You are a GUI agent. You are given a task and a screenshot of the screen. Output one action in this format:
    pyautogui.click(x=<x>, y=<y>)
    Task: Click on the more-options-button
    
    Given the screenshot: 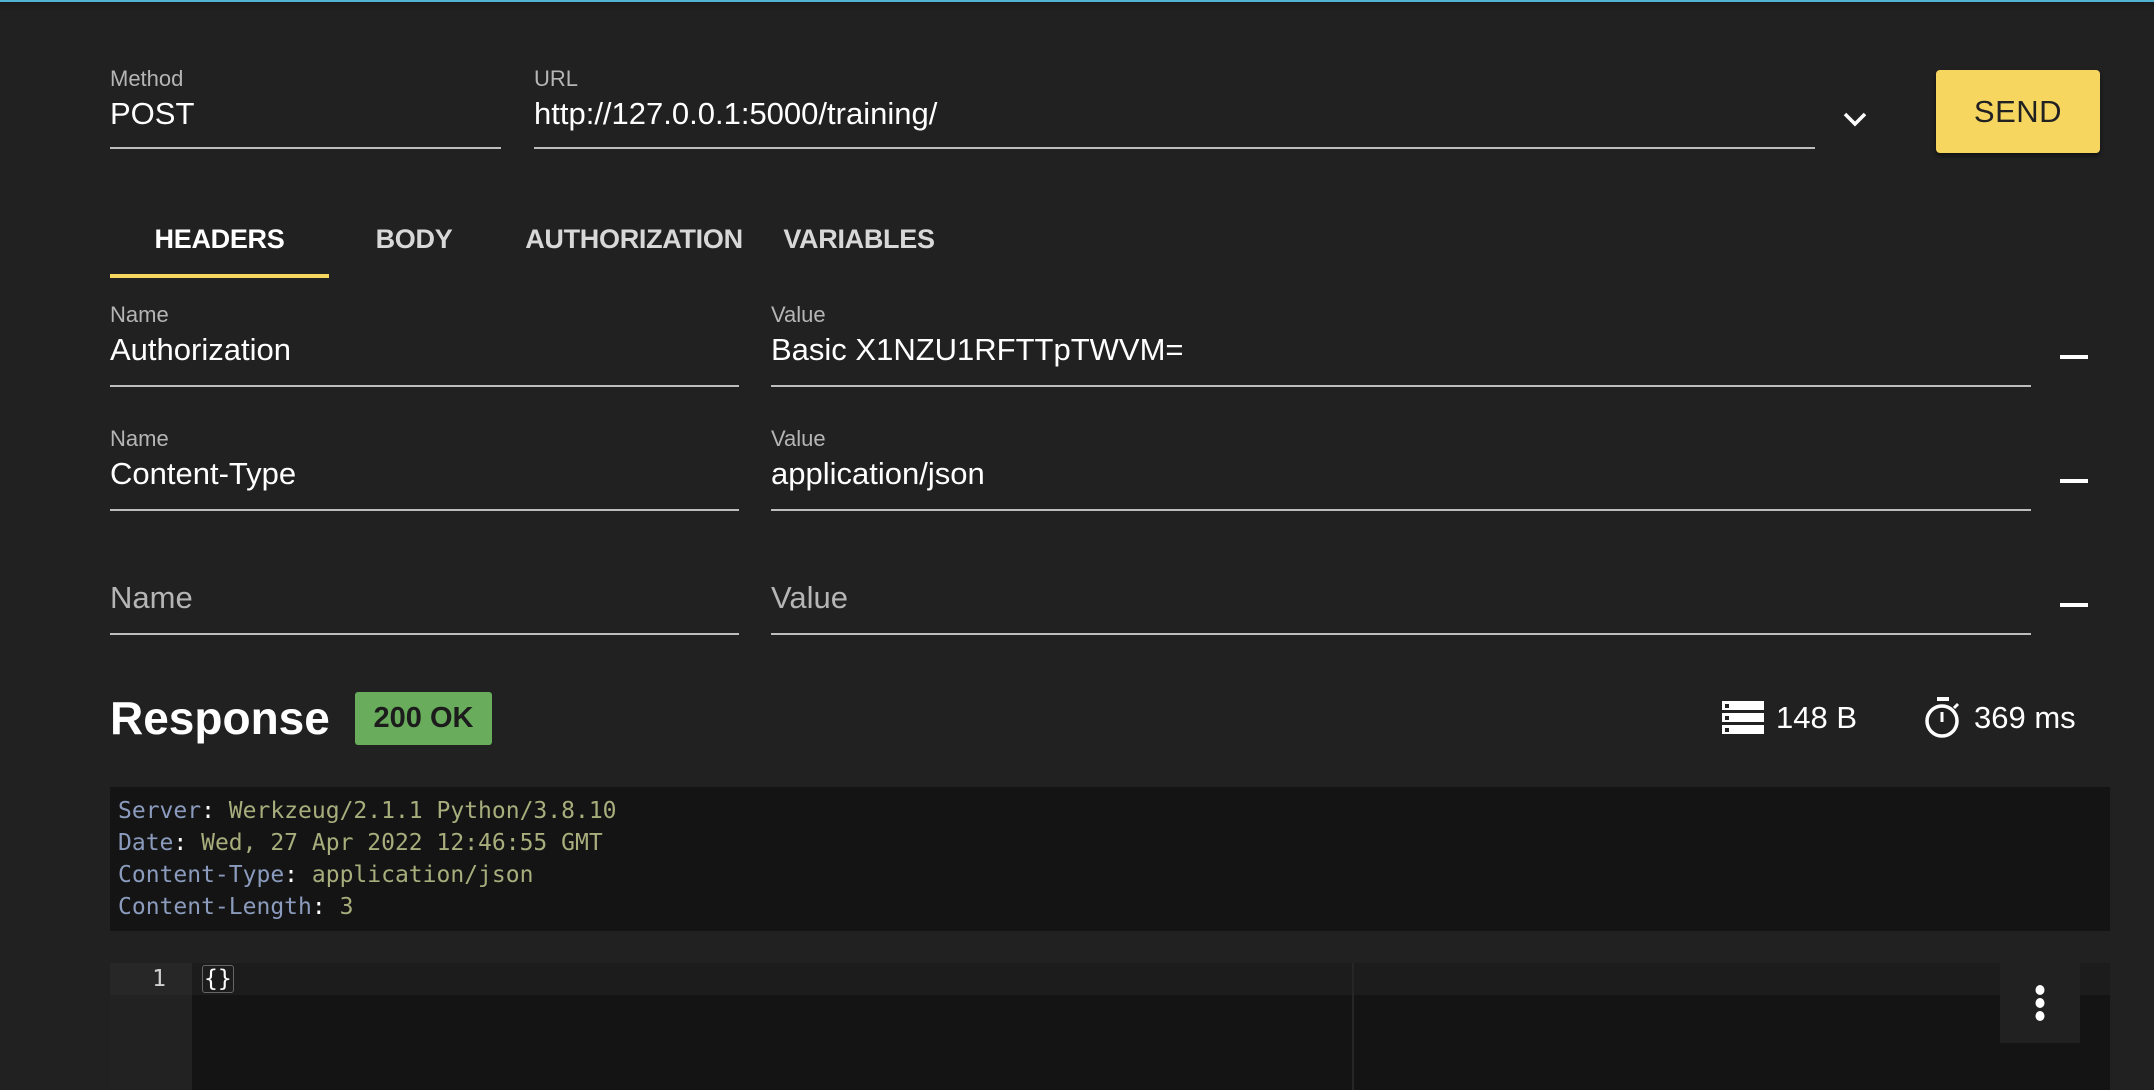 What is the action you would take?
    pyautogui.click(x=2040, y=1003)
    